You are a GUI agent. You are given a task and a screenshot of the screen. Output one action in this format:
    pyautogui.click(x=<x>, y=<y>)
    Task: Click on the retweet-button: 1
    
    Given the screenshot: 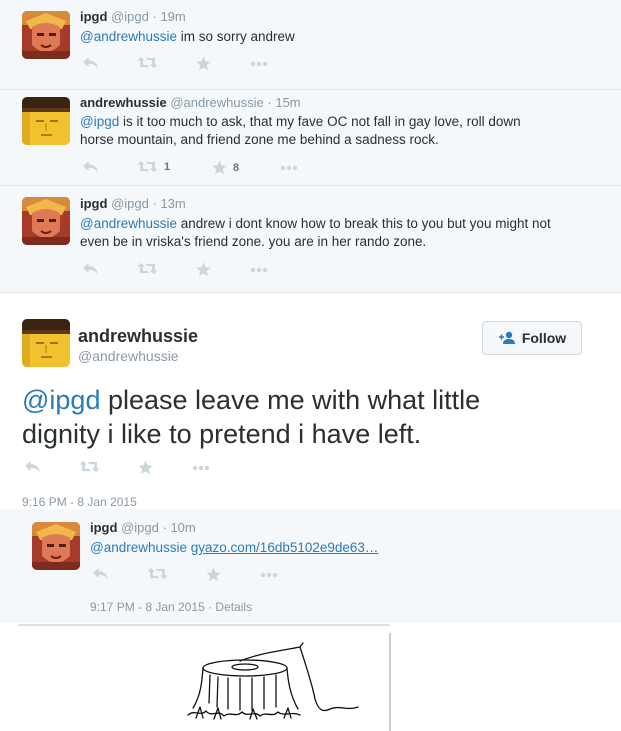 What is the action you would take?
    pyautogui.click(x=153, y=166)
    